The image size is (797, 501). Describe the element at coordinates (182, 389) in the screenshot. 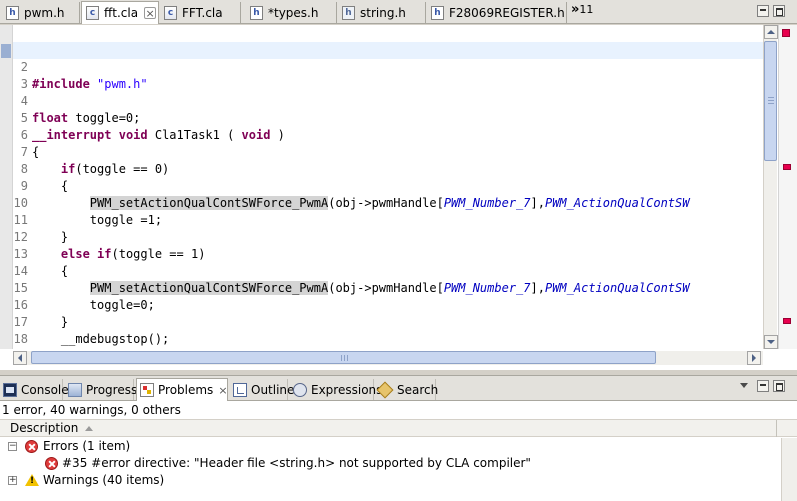

I see `tab-problems: Problems ×` at that location.